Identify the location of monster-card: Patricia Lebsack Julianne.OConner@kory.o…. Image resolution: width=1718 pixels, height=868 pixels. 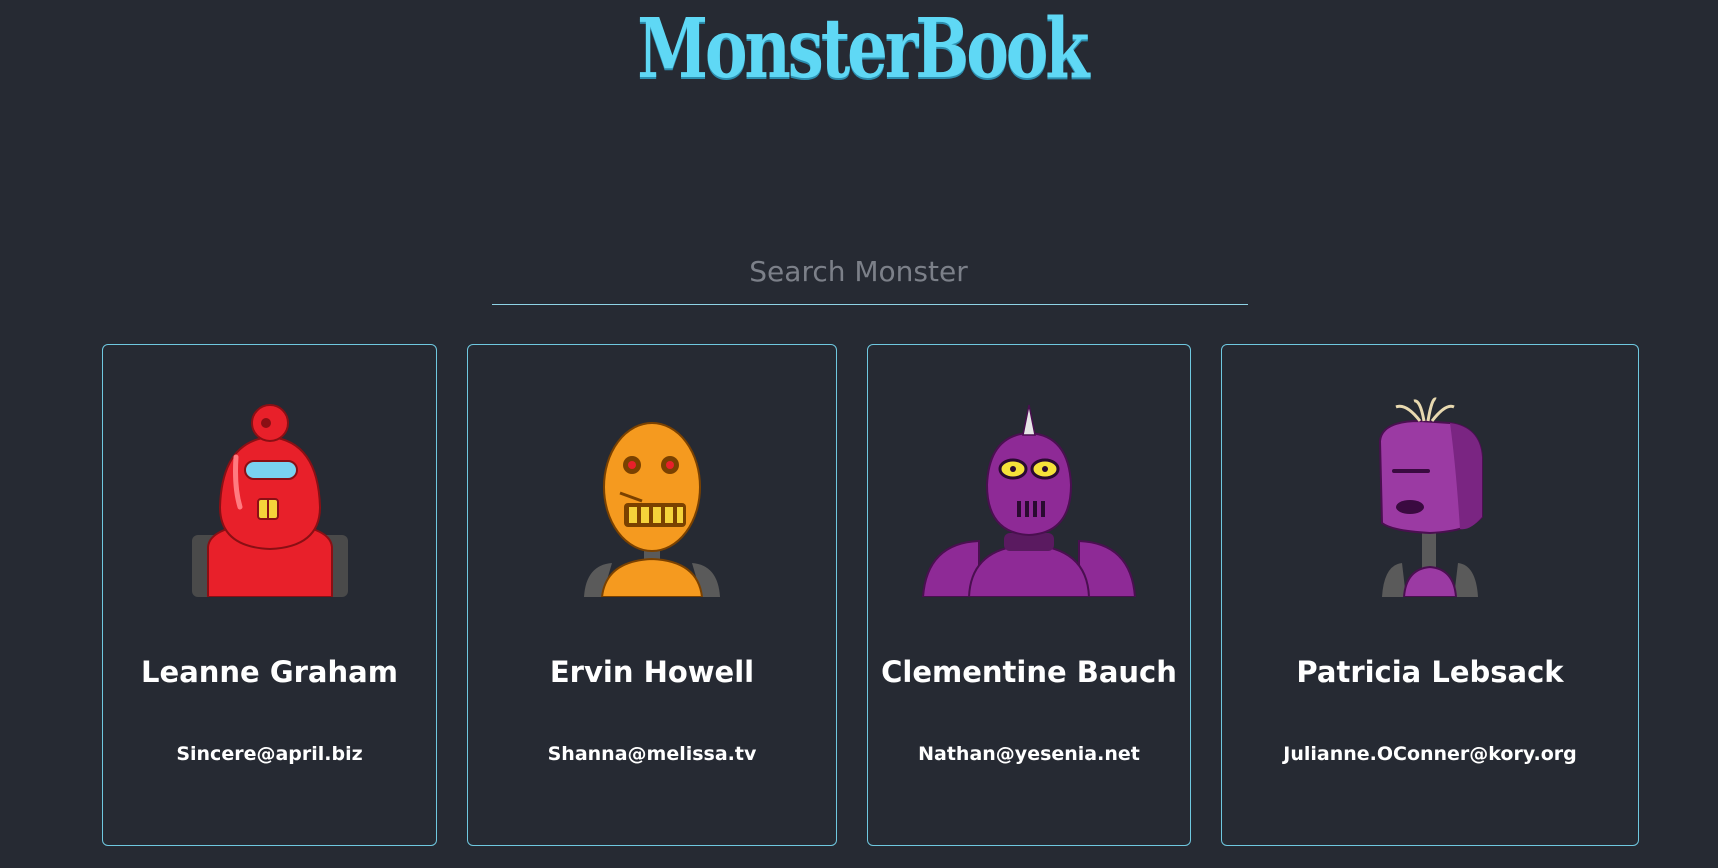
(1430, 595).